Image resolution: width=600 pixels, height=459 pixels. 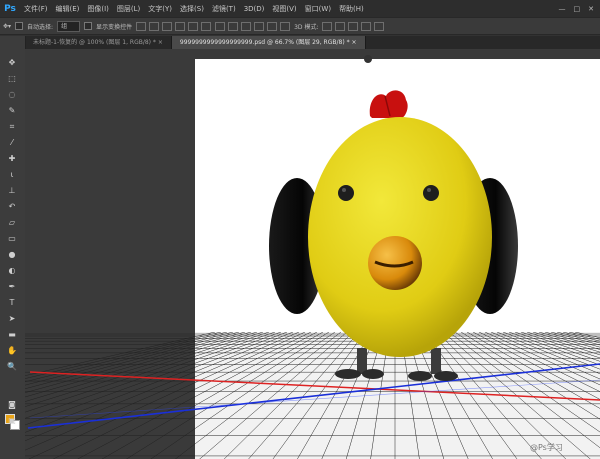 What do you see at coordinates (436, 361) in the screenshot?
I see `right-leg` at bounding box center [436, 361].